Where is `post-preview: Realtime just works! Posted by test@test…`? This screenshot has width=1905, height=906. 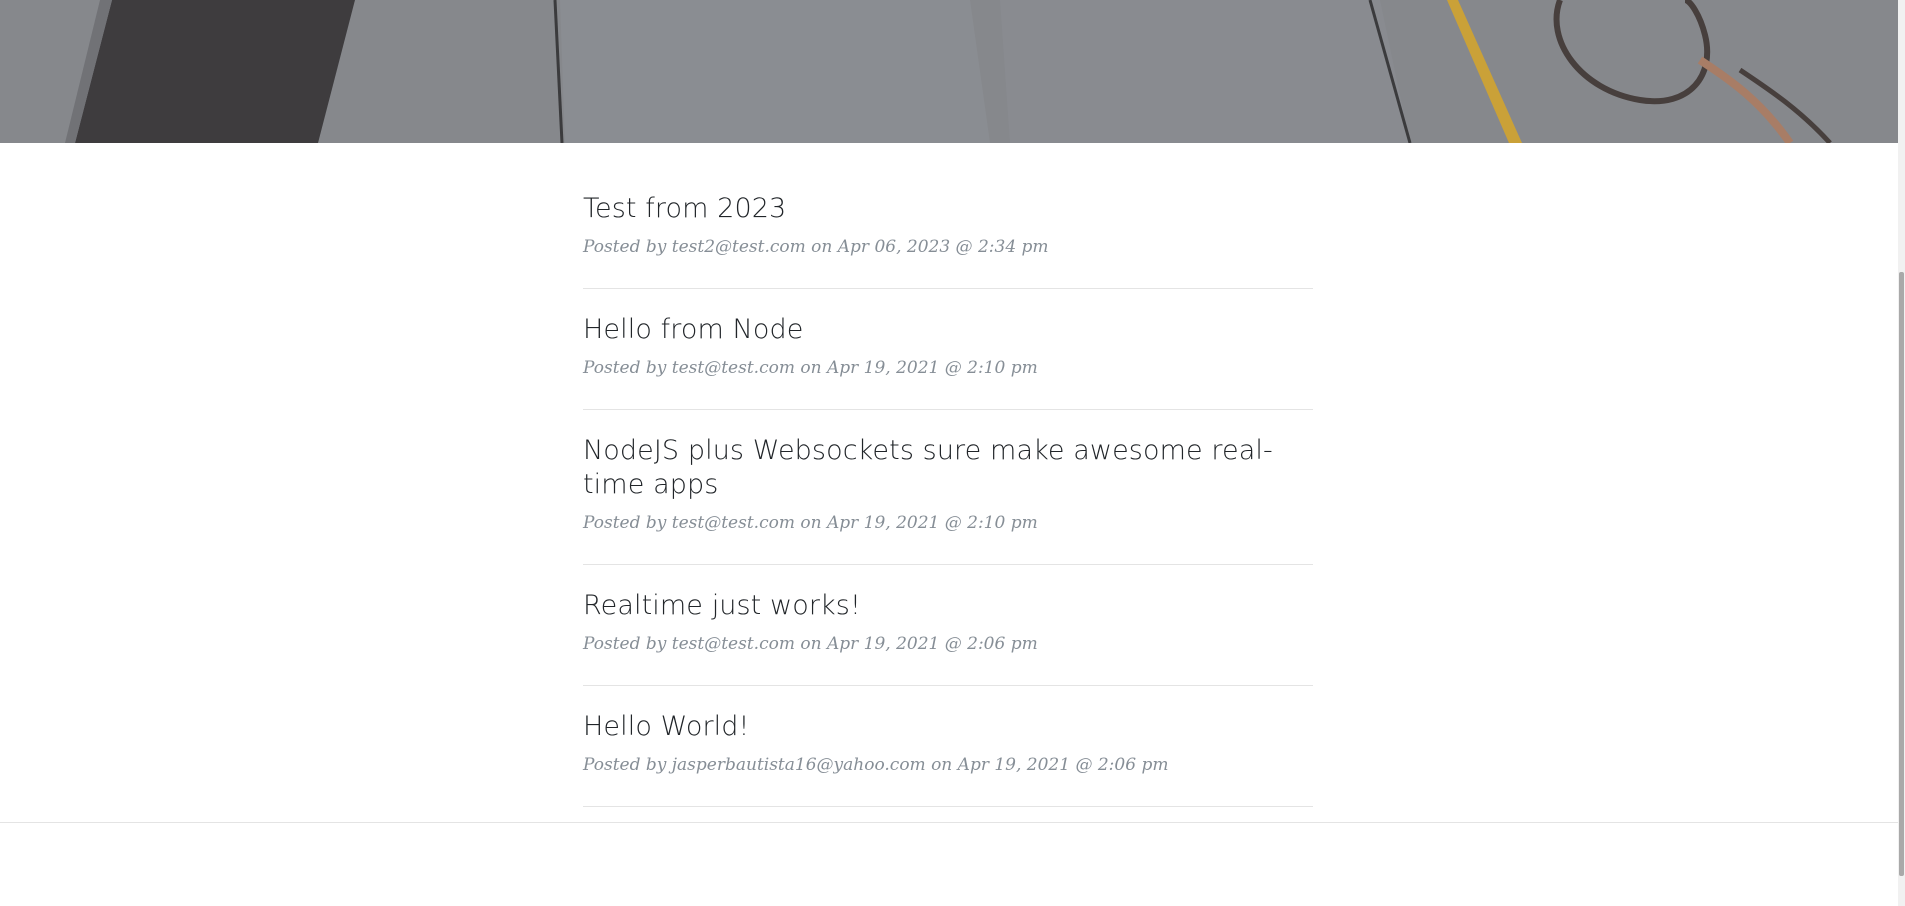 post-preview: Realtime just works! Posted by test@test… is located at coordinates (948, 625).